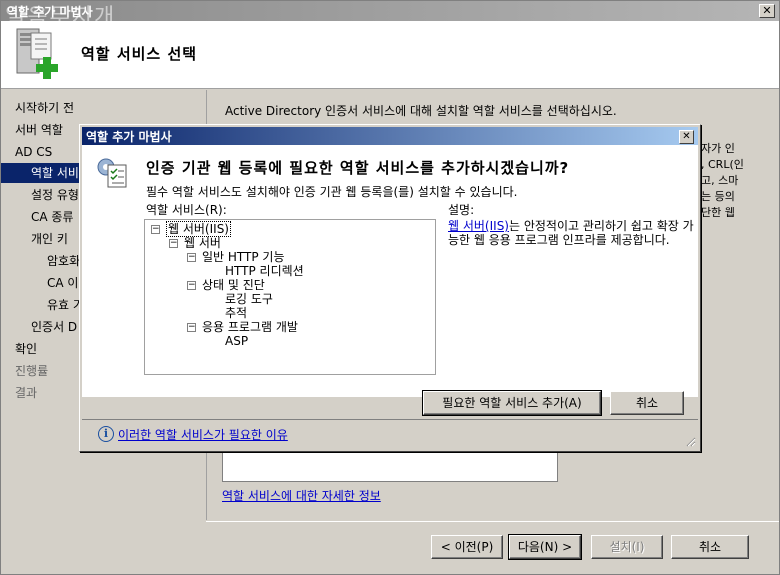 The height and width of the screenshot is (575, 780). I want to click on tree-node-logging-tools: 로깅 도구, so click(249, 299).